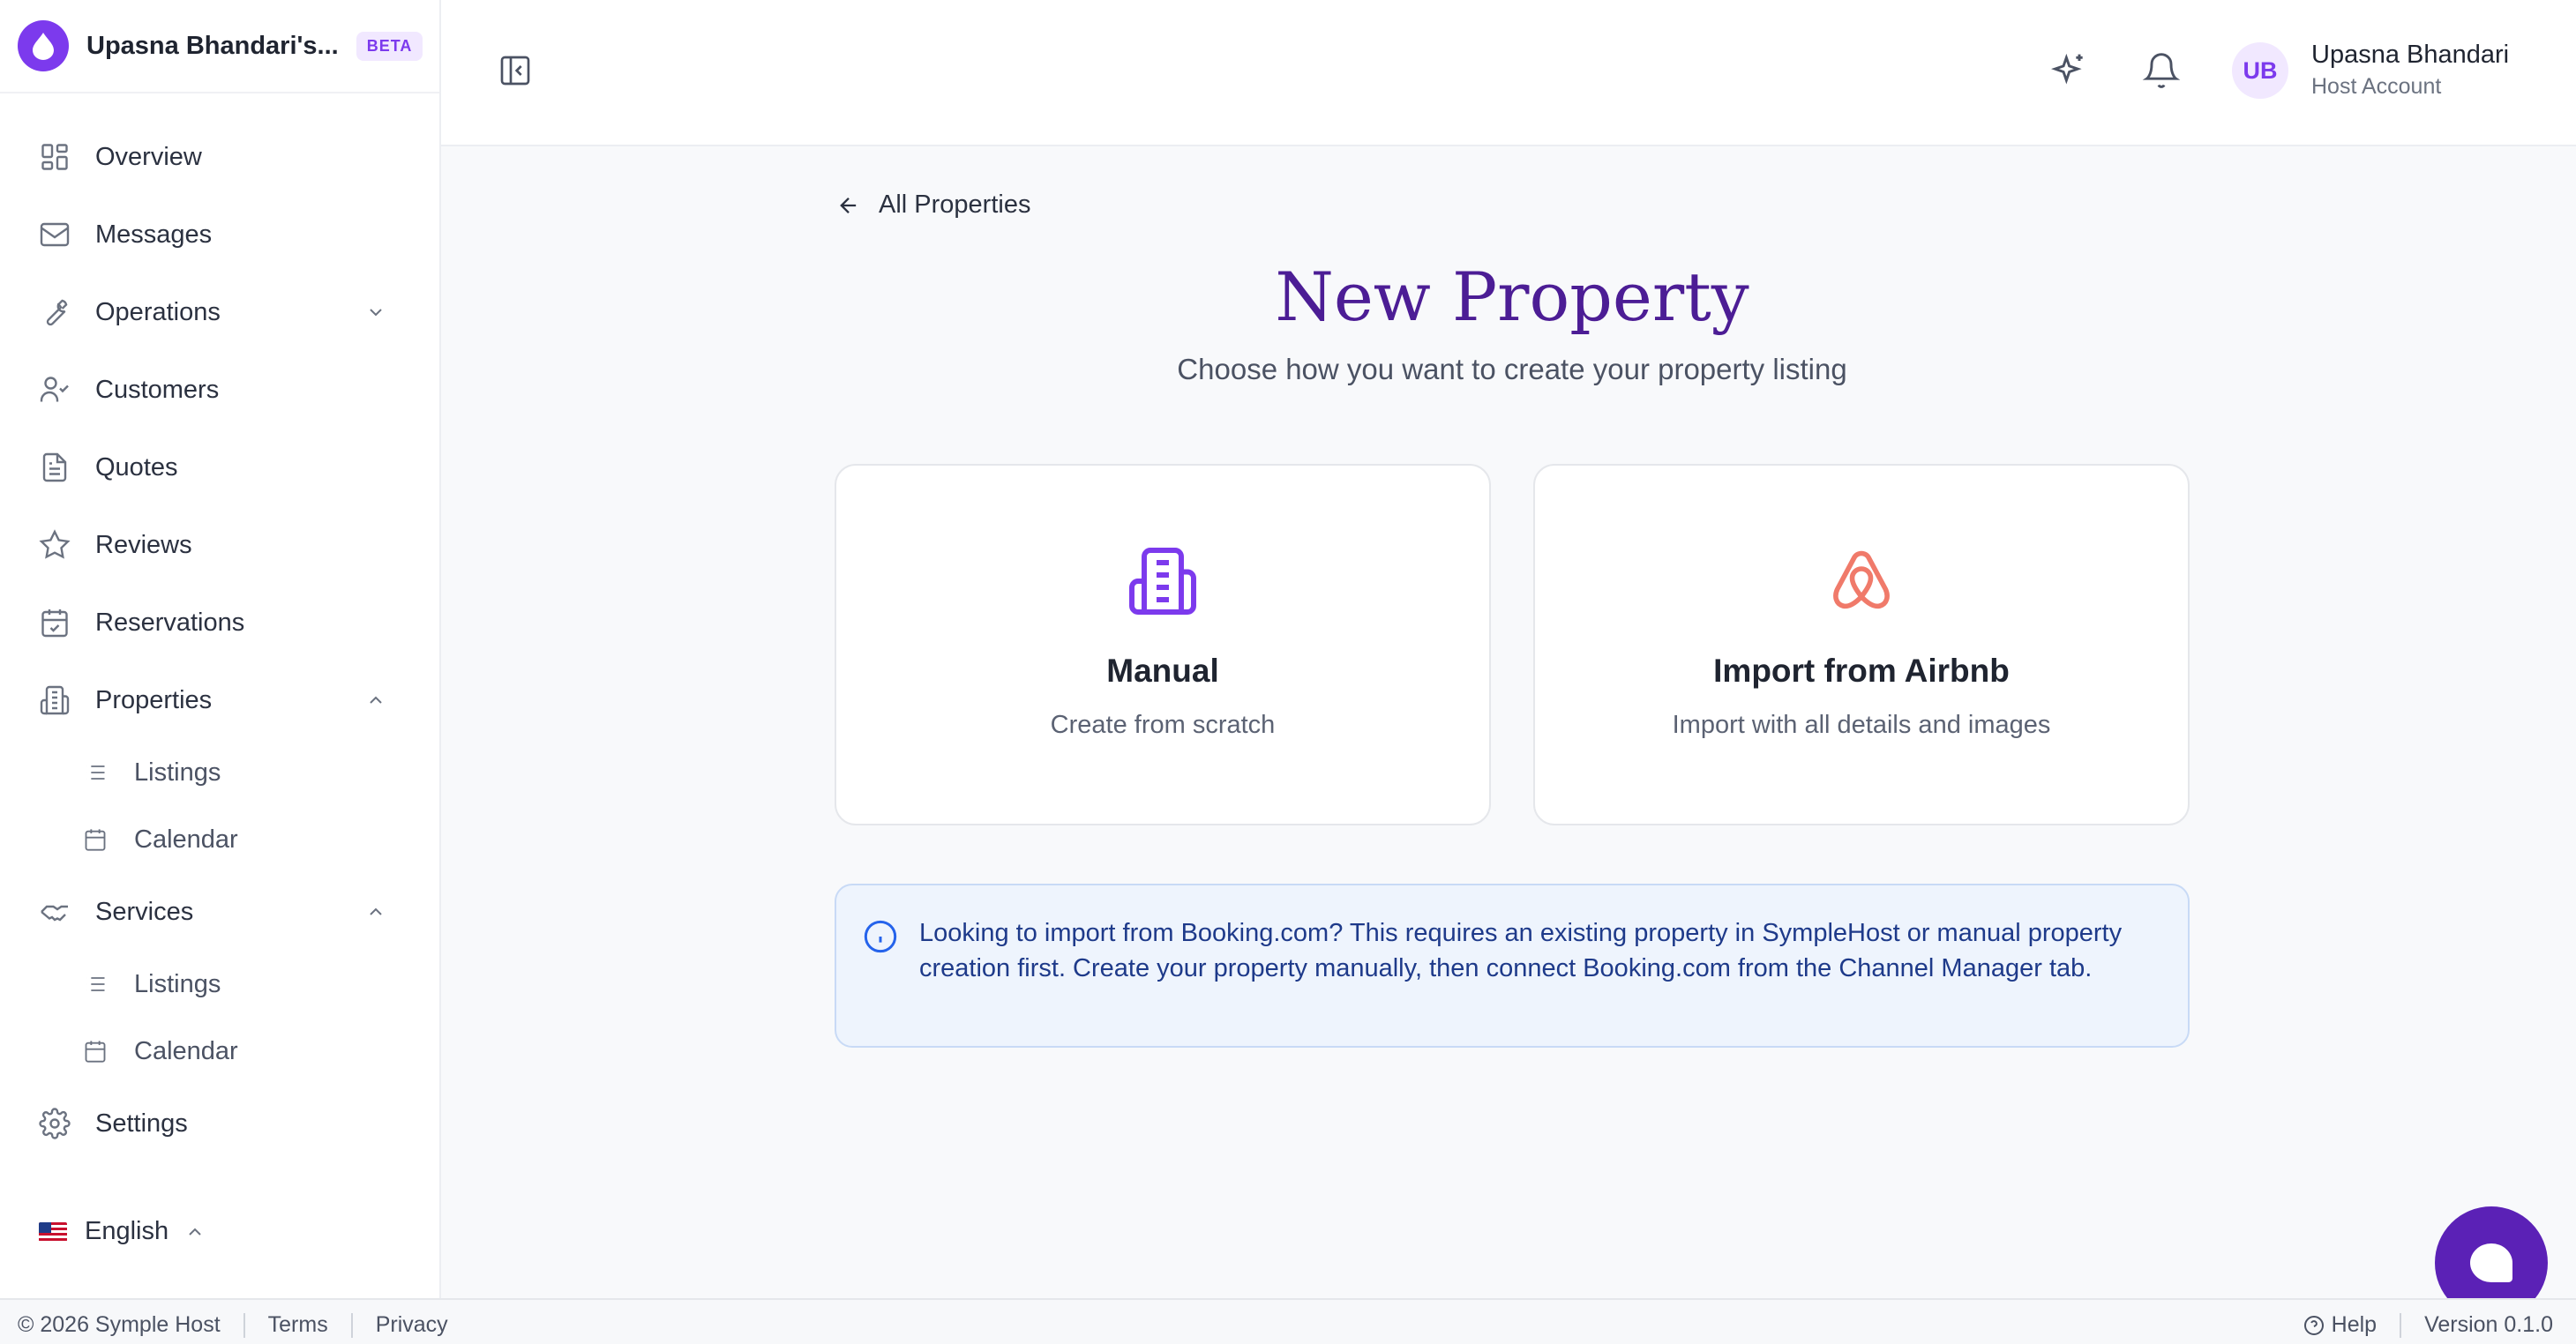  I want to click on sidebar-item-messages: Messages, so click(220, 234).